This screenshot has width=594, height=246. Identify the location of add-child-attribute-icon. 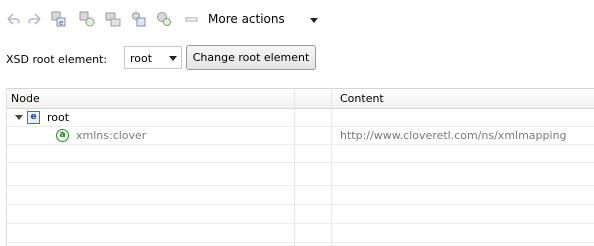
(87, 19).